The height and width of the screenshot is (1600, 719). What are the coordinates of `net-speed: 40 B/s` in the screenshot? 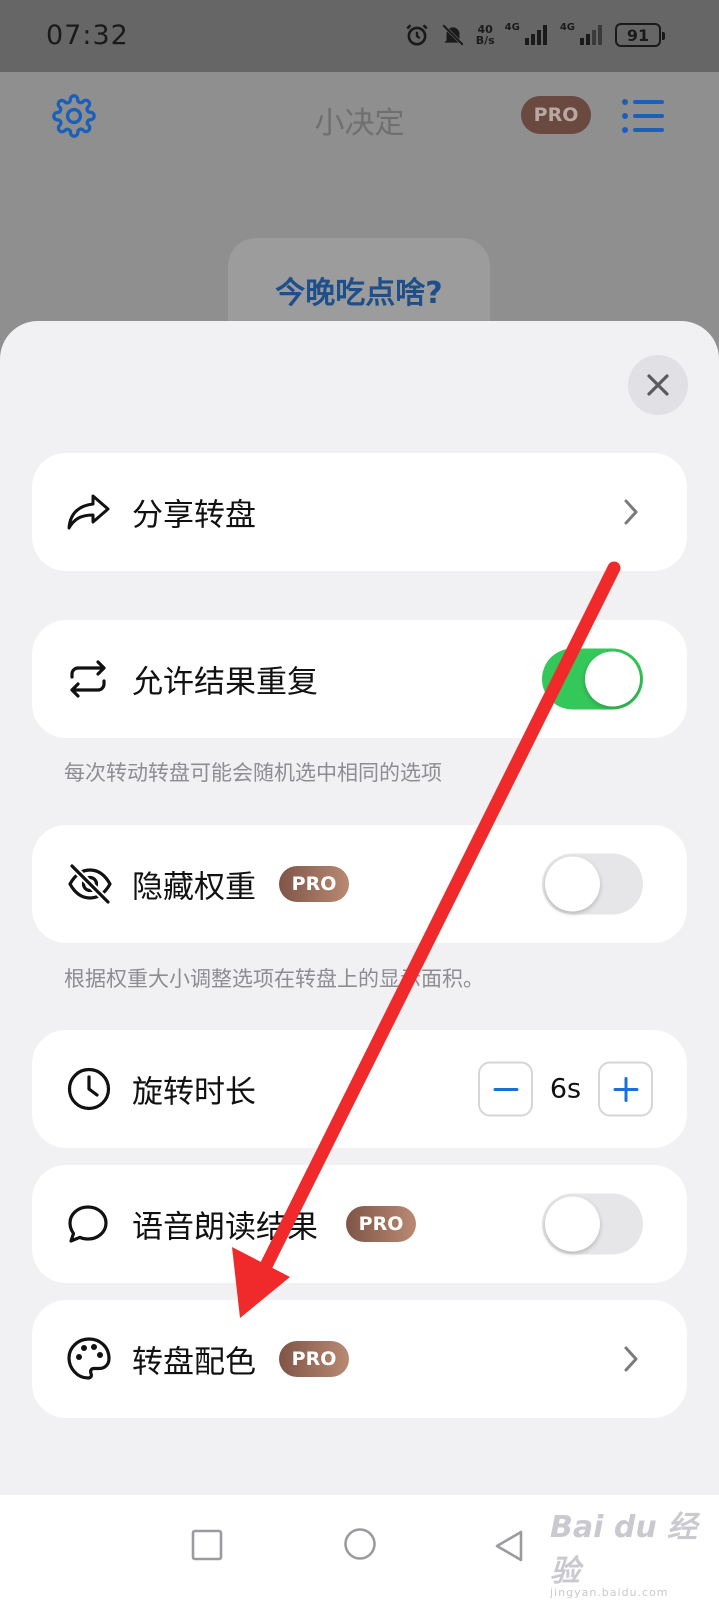 It's located at (485, 35).